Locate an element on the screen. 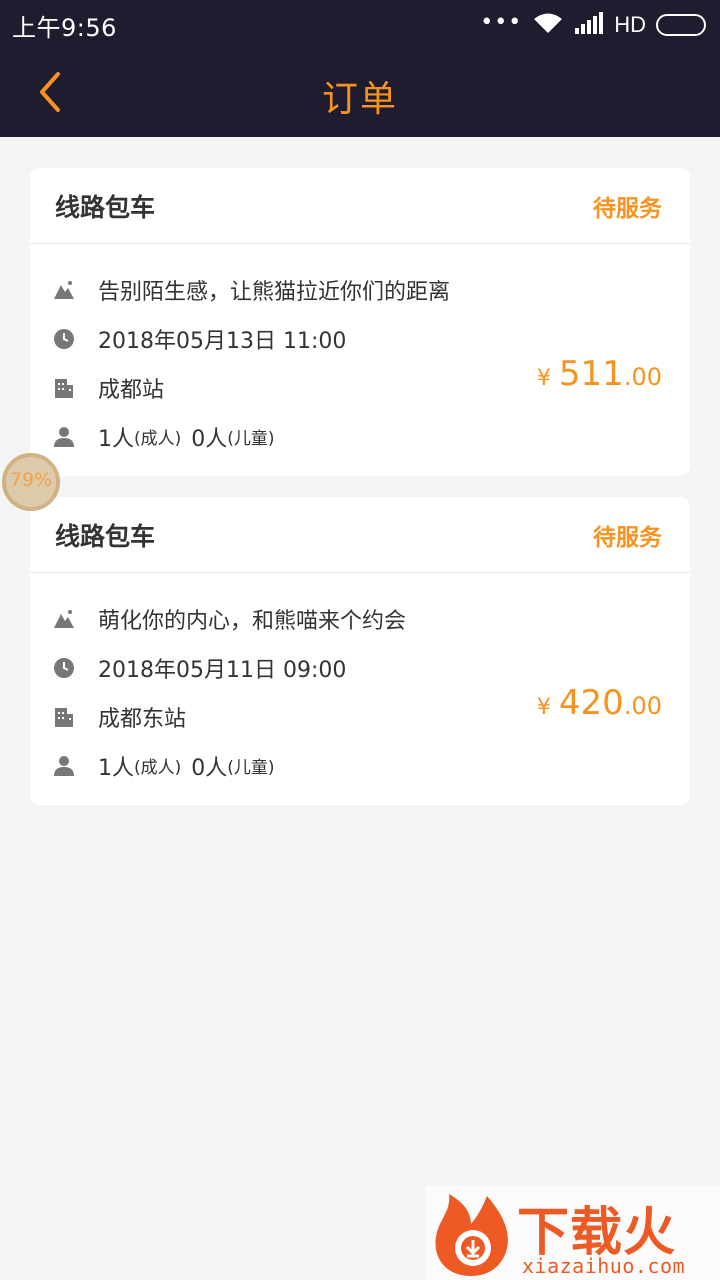 The image size is (720, 1280). watermark-logo: 下载火 xiazaihuo.com is located at coordinates (572, 1233).